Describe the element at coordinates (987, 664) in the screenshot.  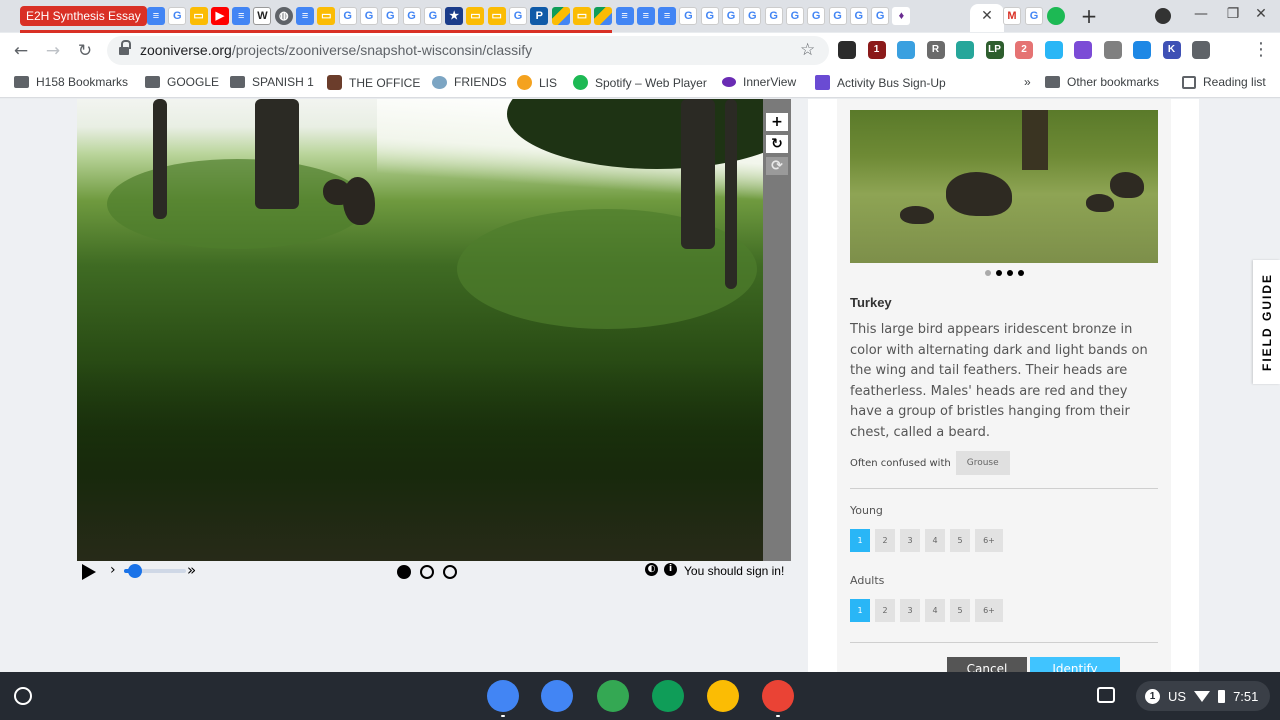
I see `cancel-button: Cancel` at that location.